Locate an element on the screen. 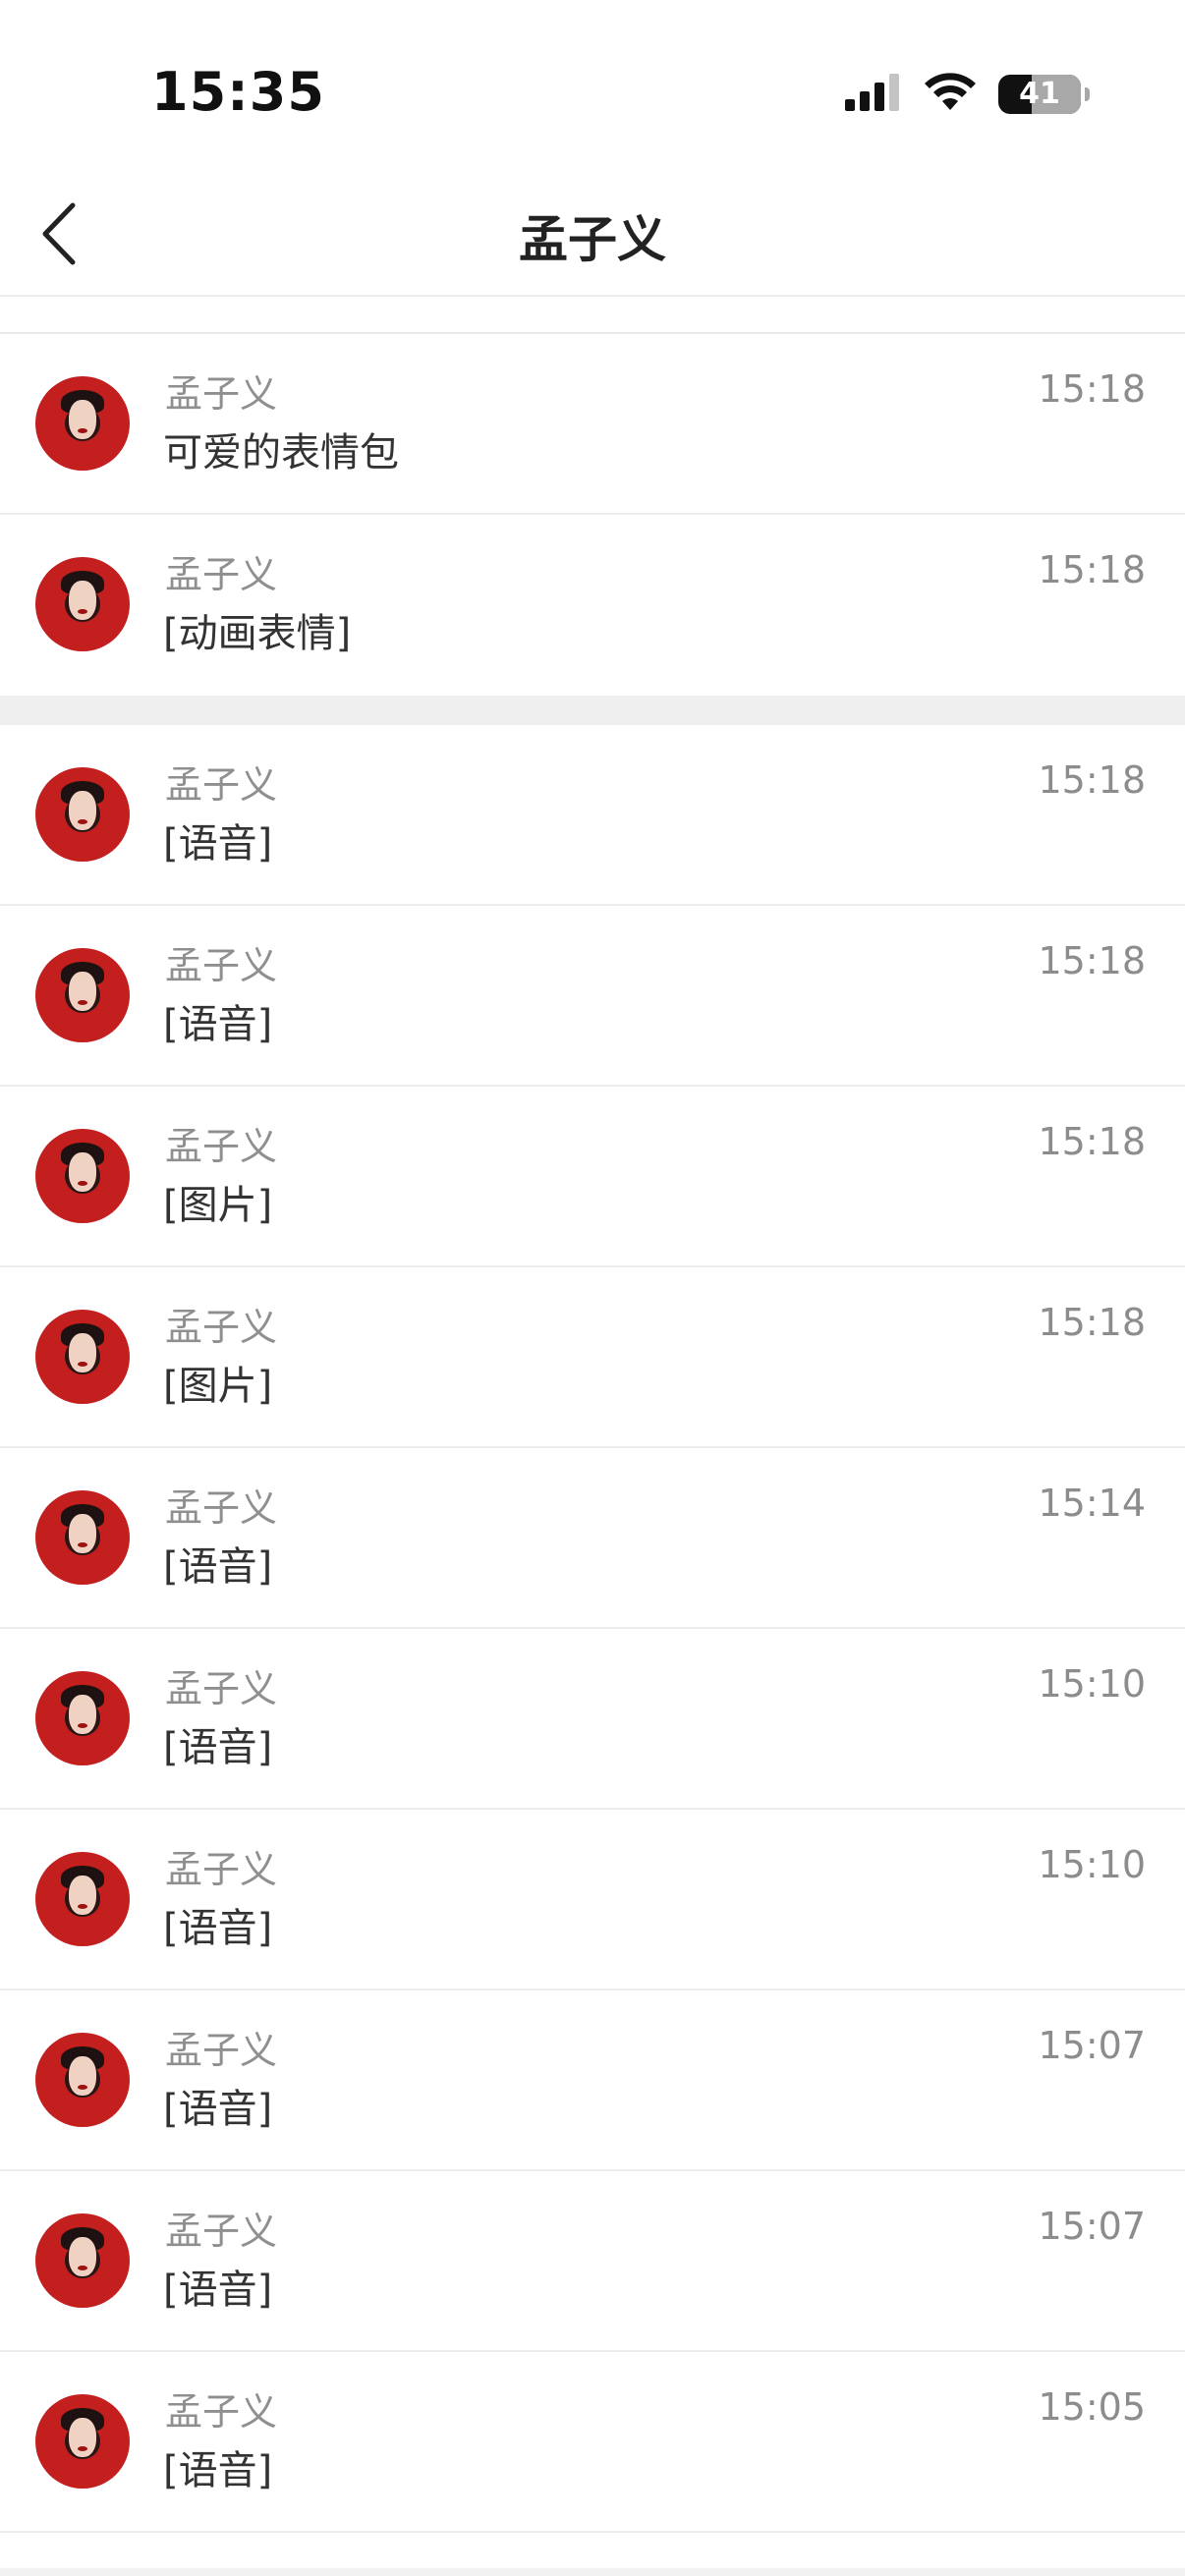 The width and height of the screenshot is (1185, 2576). page-title: 孟子义 is located at coordinates (592, 239).